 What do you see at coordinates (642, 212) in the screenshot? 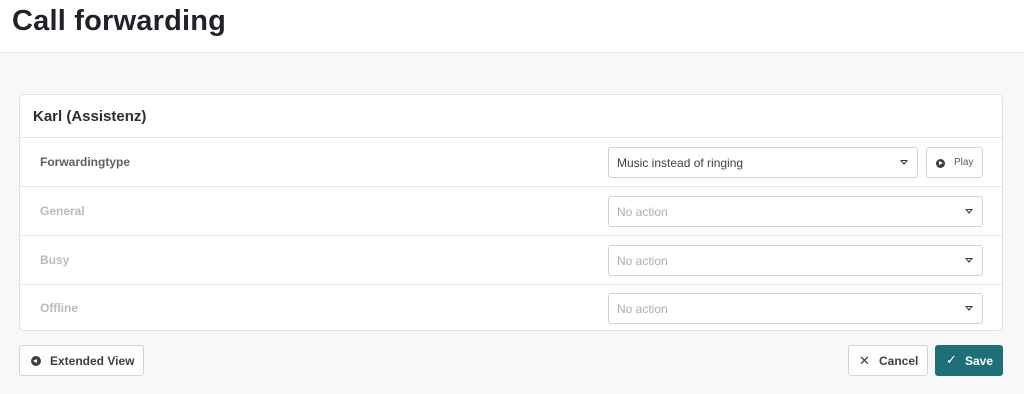
I see `general-value: No action` at bounding box center [642, 212].